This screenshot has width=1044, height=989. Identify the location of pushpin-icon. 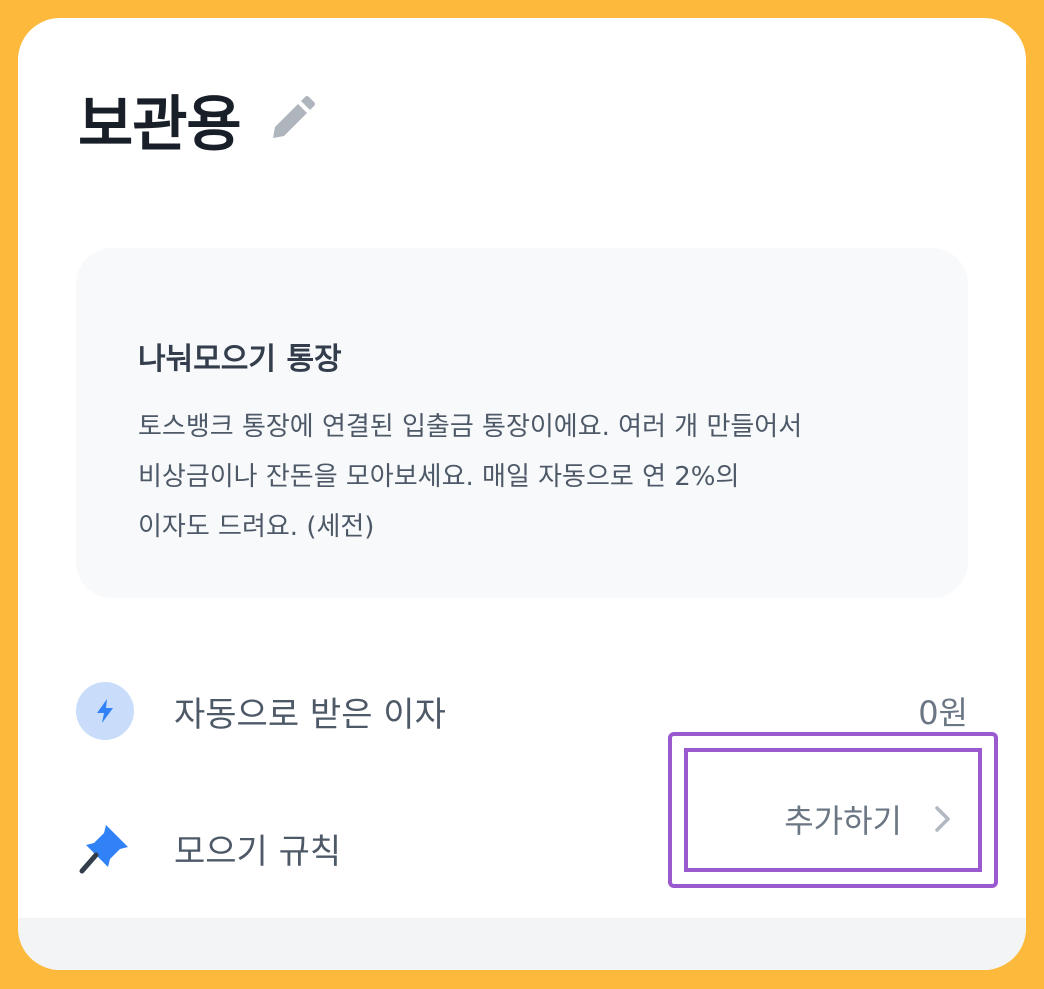
(105, 848).